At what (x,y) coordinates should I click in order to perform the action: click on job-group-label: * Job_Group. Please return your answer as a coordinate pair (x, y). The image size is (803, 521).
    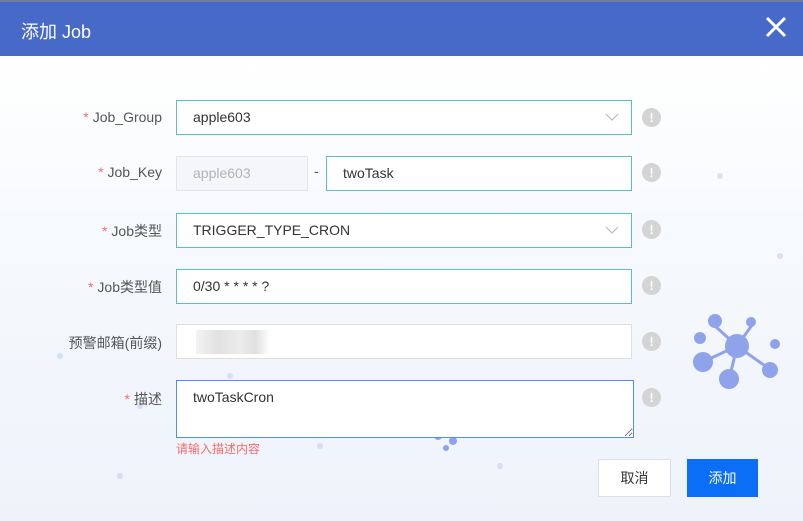
    Looking at the image, I should click on (122, 117).